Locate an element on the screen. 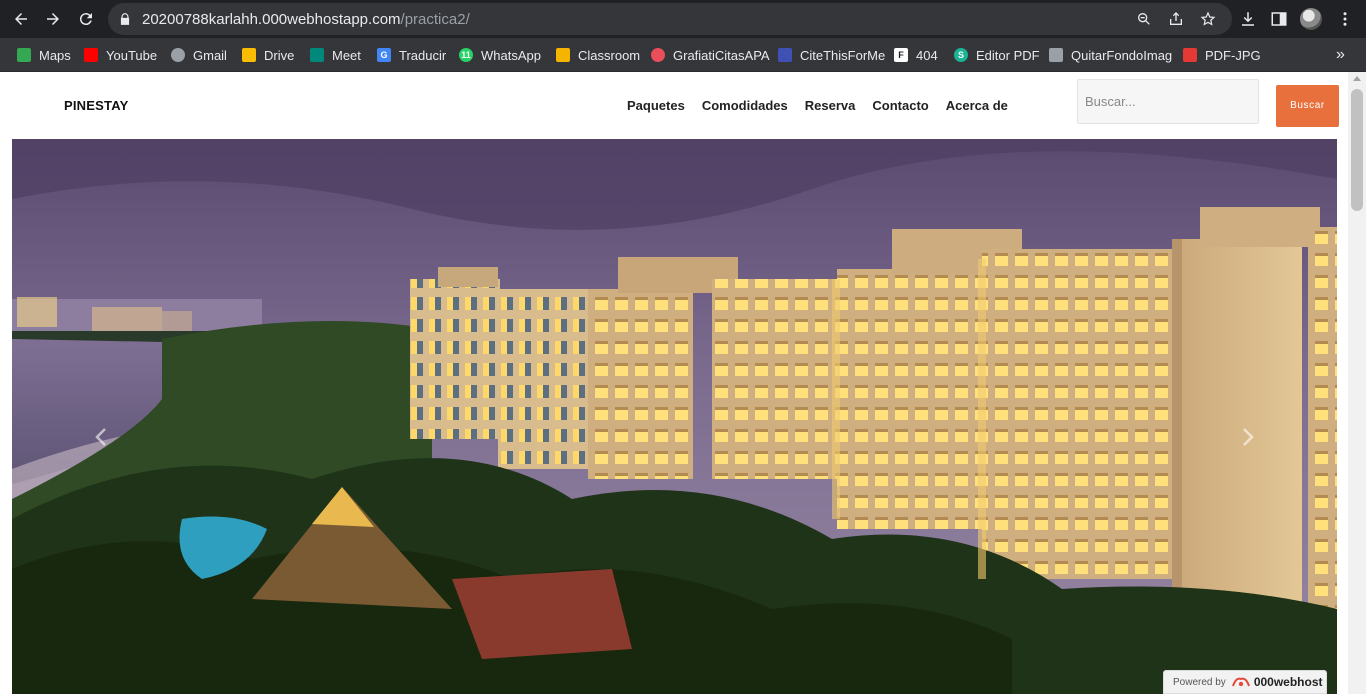 The width and height of the screenshot is (1366, 694). bookmark-youtube: YouTube is located at coordinates (120, 55).